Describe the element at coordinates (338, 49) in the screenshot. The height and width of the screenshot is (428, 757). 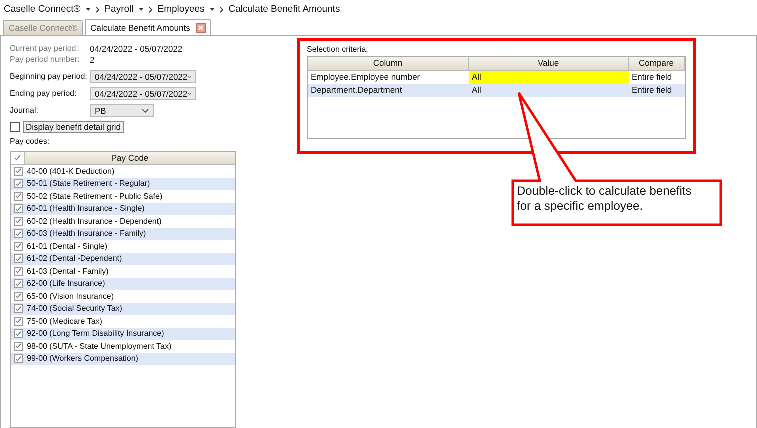
I see `section-label: Selection criteria:` at that location.